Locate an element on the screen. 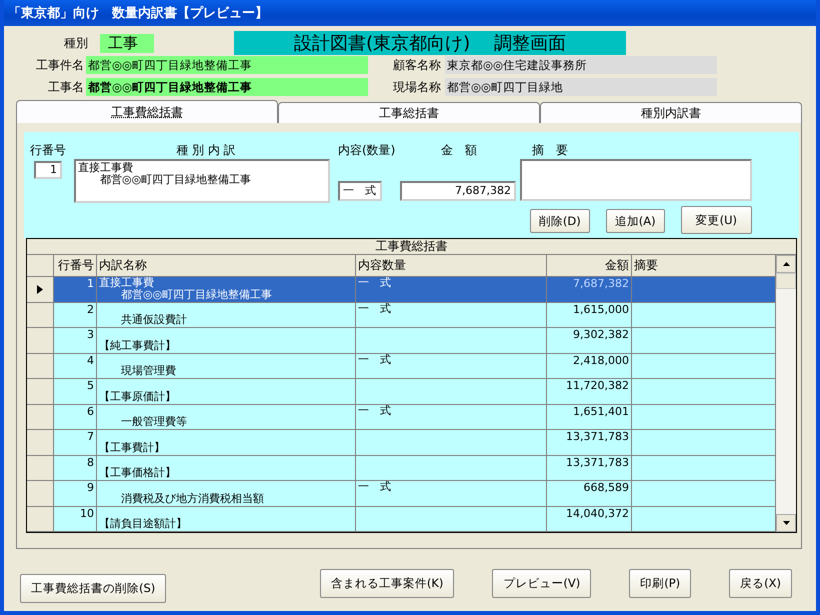 The width and height of the screenshot is (820, 615). field-label: 工事件名 is located at coordinates (59, 65).